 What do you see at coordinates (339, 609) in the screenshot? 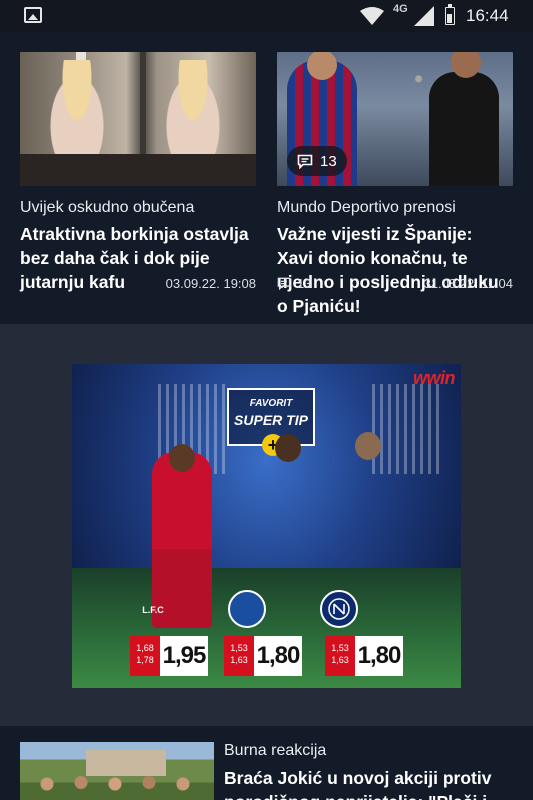
I see `inter-crest-icon` at bounding box center [339, 609].